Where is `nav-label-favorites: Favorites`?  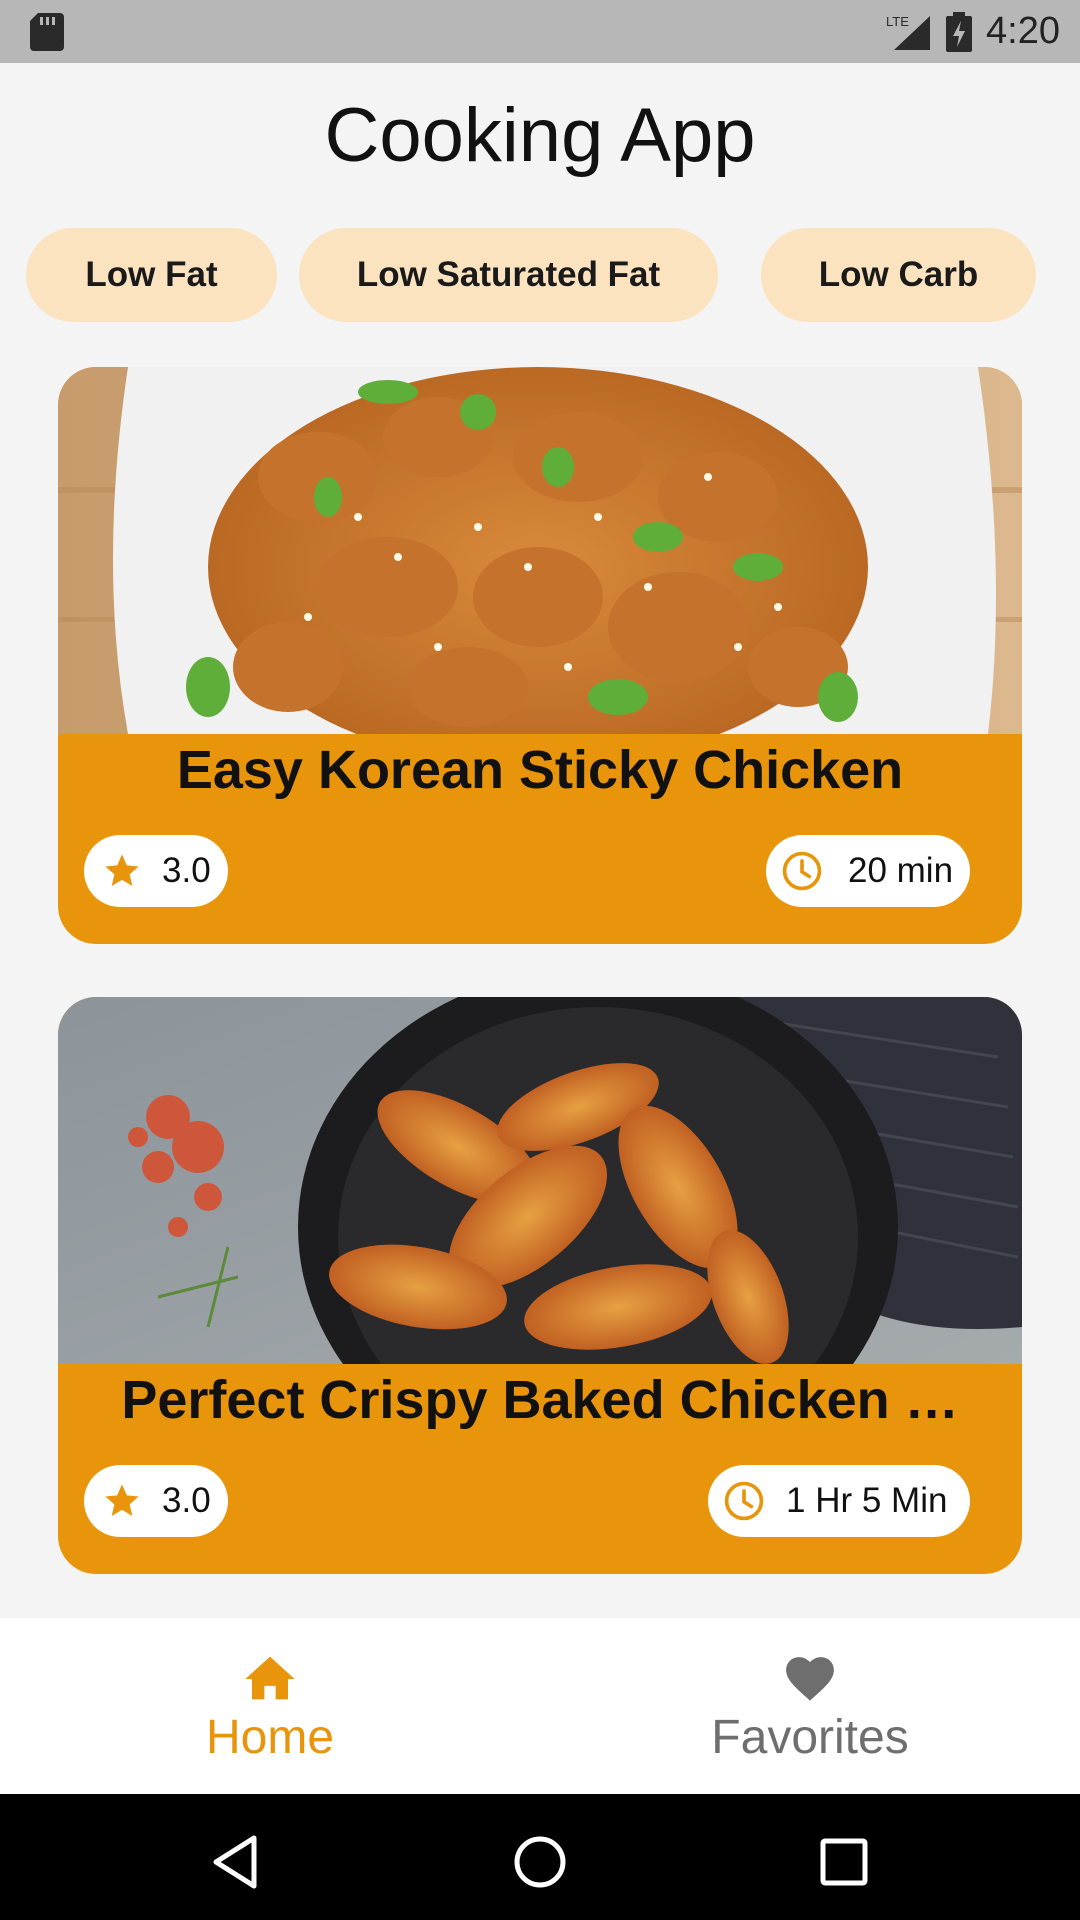
nav-label-favorites: Favorites is located at coordinates (810, 1737).